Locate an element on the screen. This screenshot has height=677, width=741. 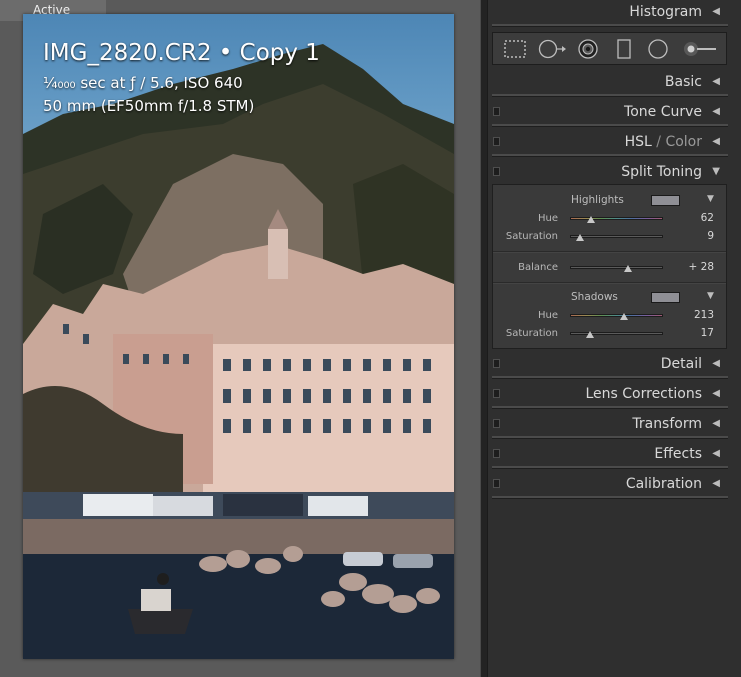
section-hsl-color: HSL / Color ◀ is located at coordinates (608, 144).